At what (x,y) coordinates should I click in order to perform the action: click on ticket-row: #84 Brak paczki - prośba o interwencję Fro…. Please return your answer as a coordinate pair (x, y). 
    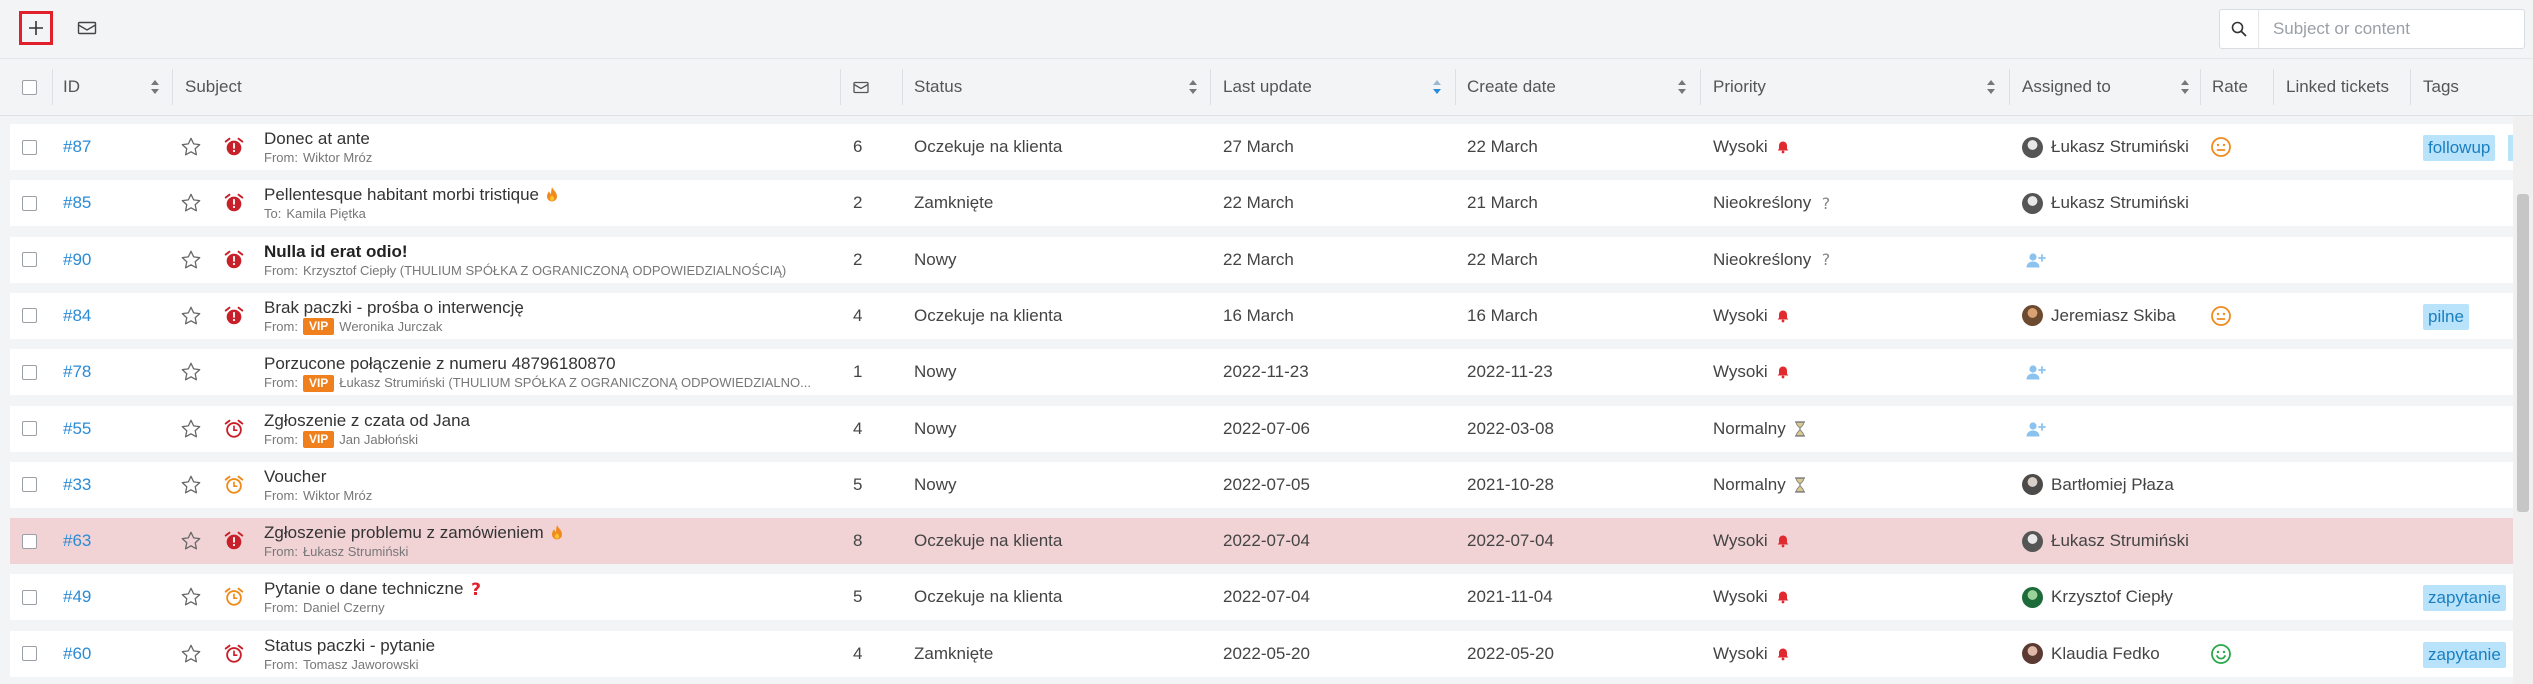
    Looking at the image, I should click on (1261, 315).